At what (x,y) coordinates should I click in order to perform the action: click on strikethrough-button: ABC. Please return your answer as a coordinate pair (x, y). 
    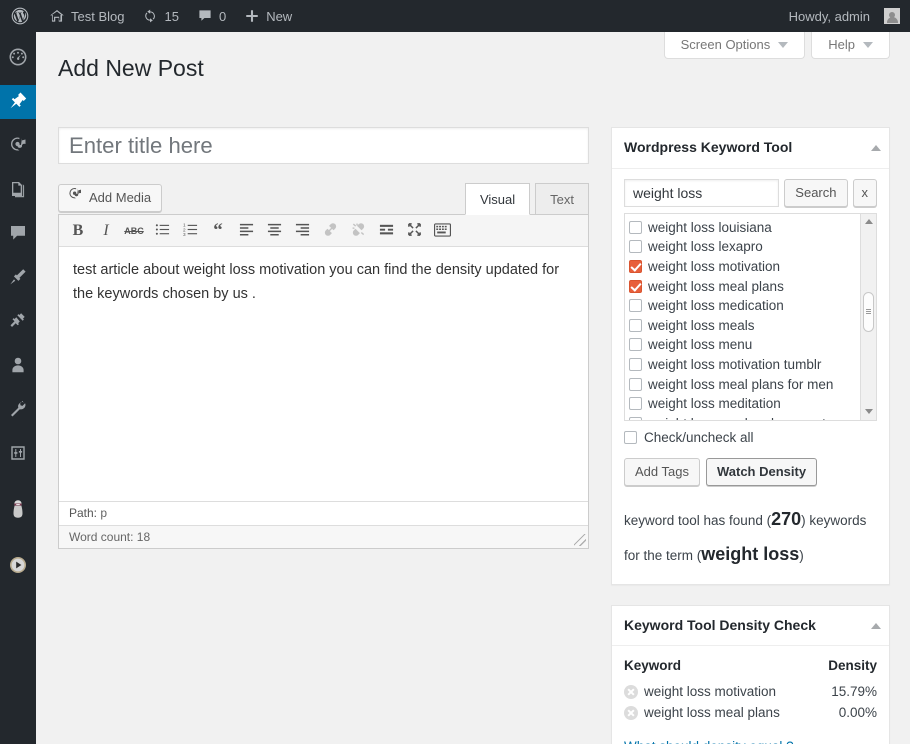
    Looking at the image, I should click on (134, 231).